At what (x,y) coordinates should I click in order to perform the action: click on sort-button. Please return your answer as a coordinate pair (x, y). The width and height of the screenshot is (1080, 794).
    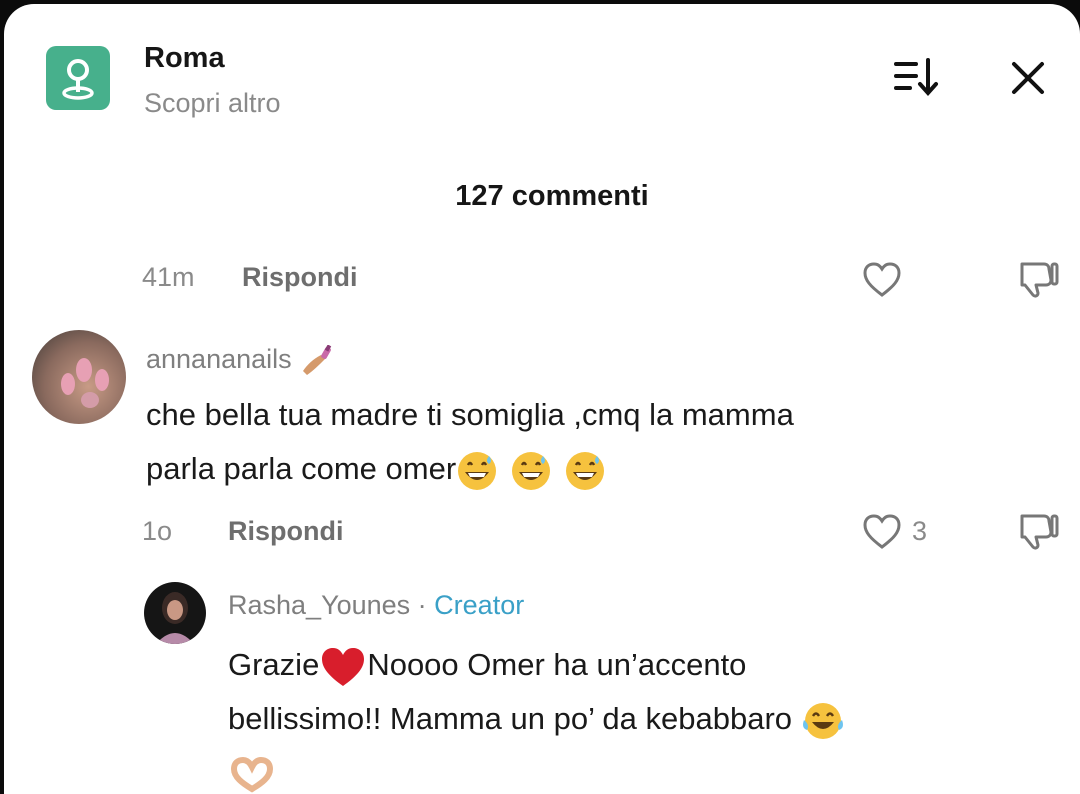
    Looking at the image, I should click on (916, 77).